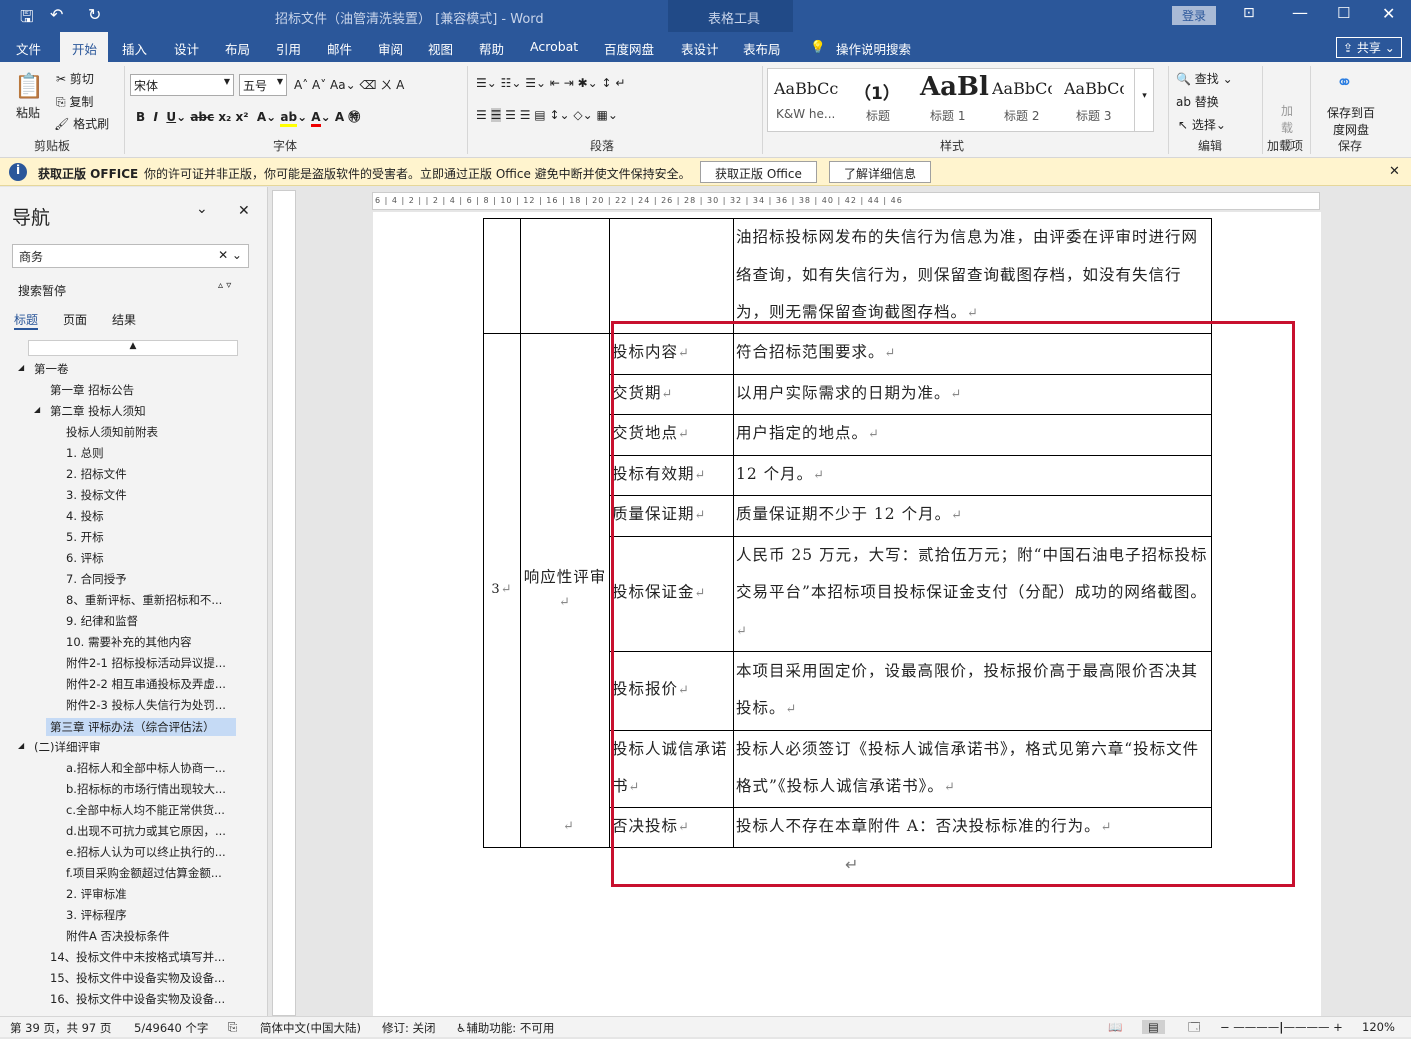  What do you see at coordinates (134, 48) in the screenshot?
I see `tab-insert: 插入` at bounding box center [134, 48].